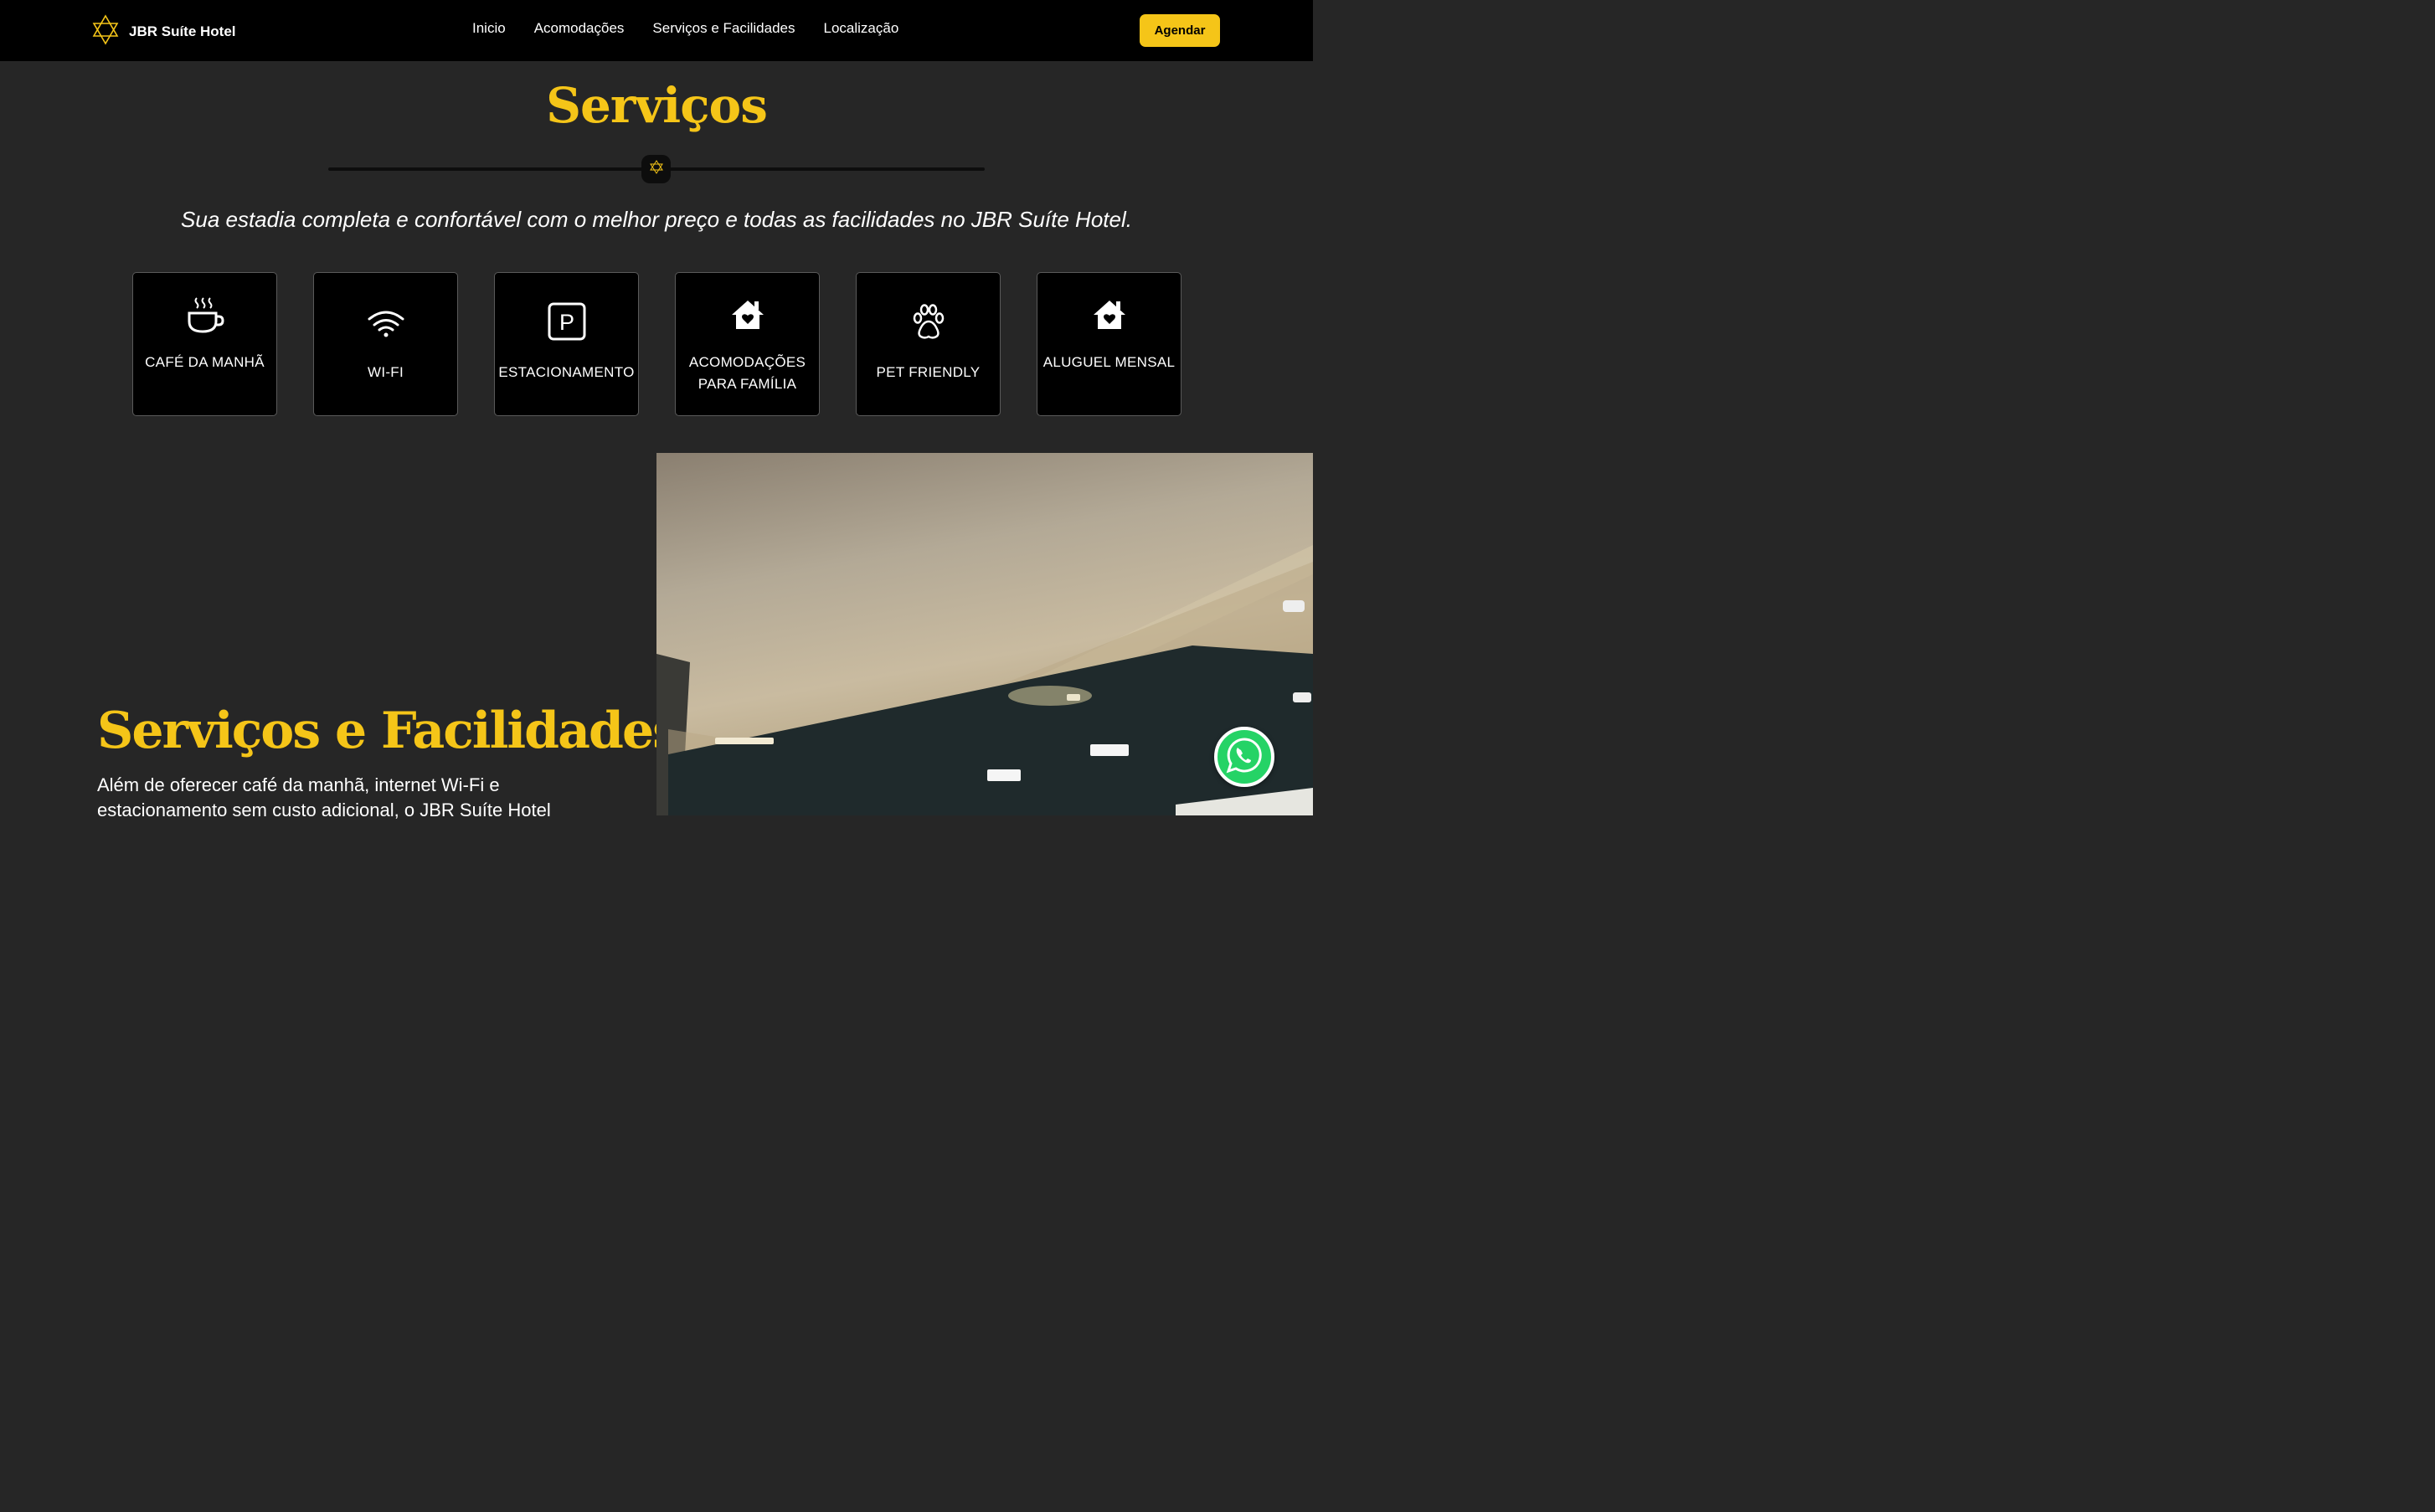 This screenshot has height=1512, width=2435. Describe the element at coordinates (1109, 362) in the screenshot. I see `service-card-label: ALUGUEL MENSAL` at that location.